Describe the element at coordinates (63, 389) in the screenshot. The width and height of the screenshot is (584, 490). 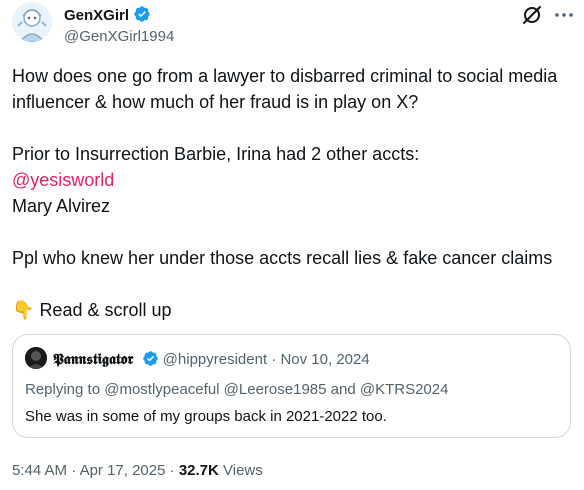
I see `replying-to-prefix: Replying to` at that location.